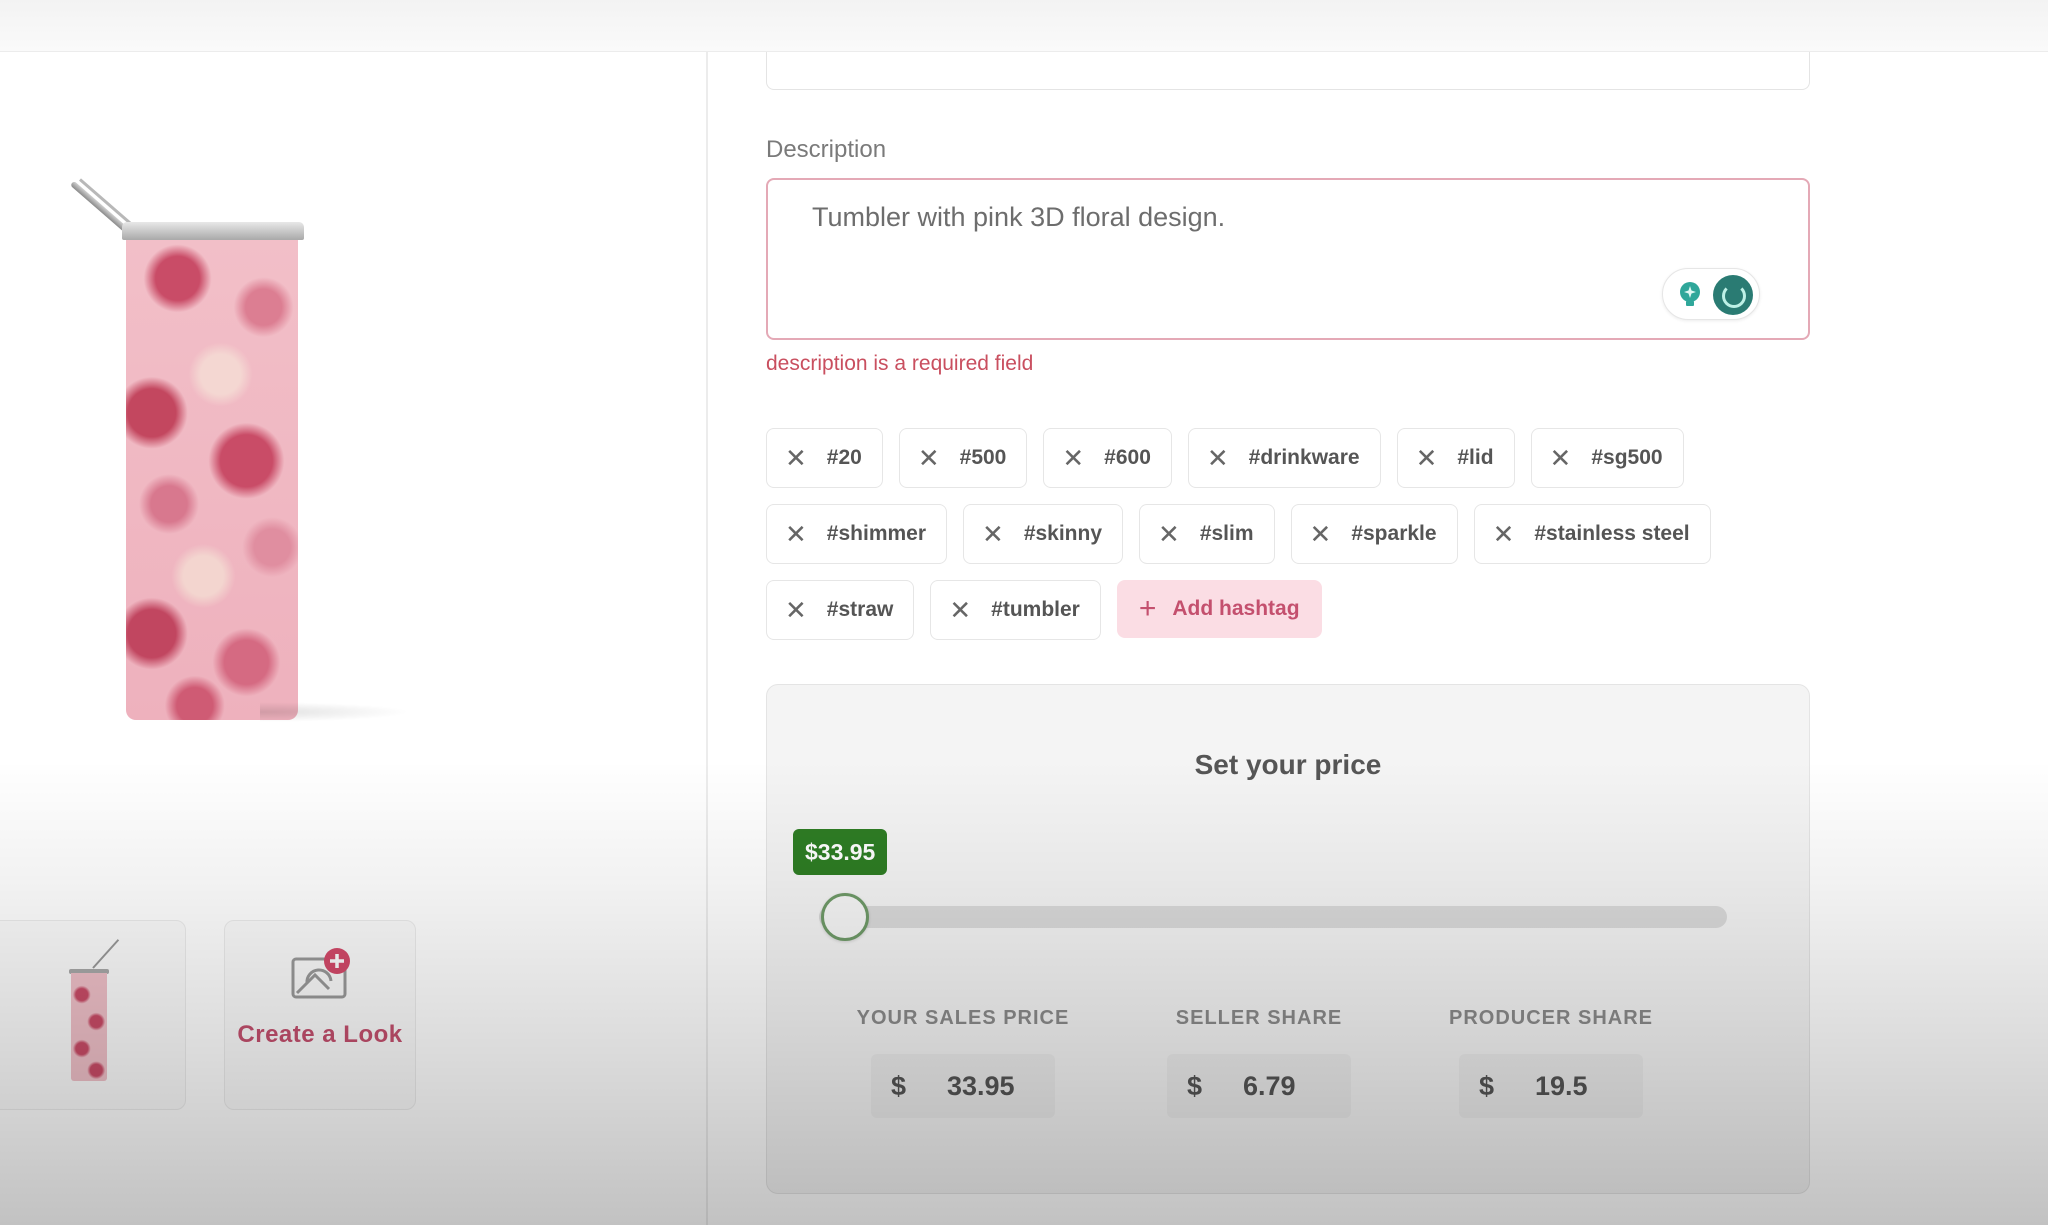  I want to click on producer-share-field: $19.5, so click(1551, 1086).